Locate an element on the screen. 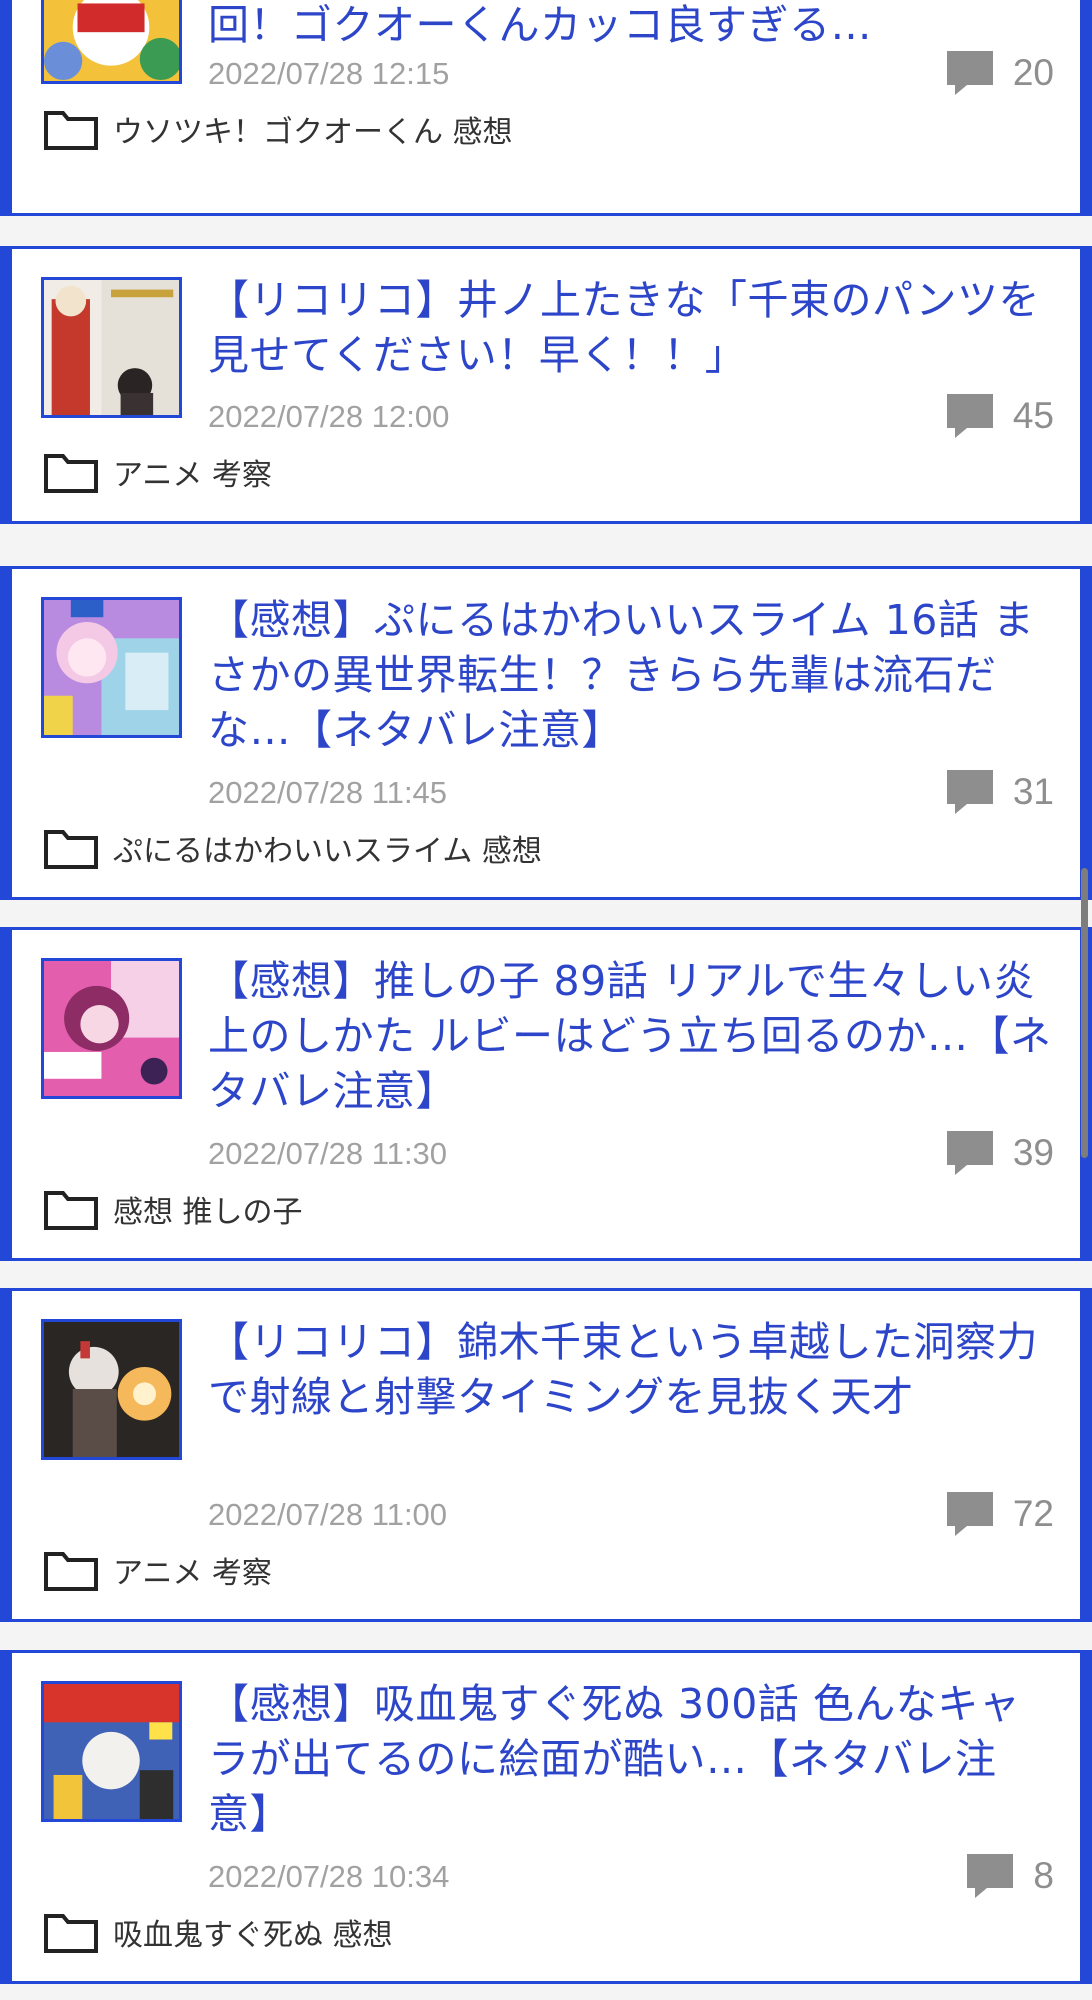 The image size is (1092, 2000). category-label: 吸血鬼すぐ死ぬ 感想 is located at coordinates (253, 1932).